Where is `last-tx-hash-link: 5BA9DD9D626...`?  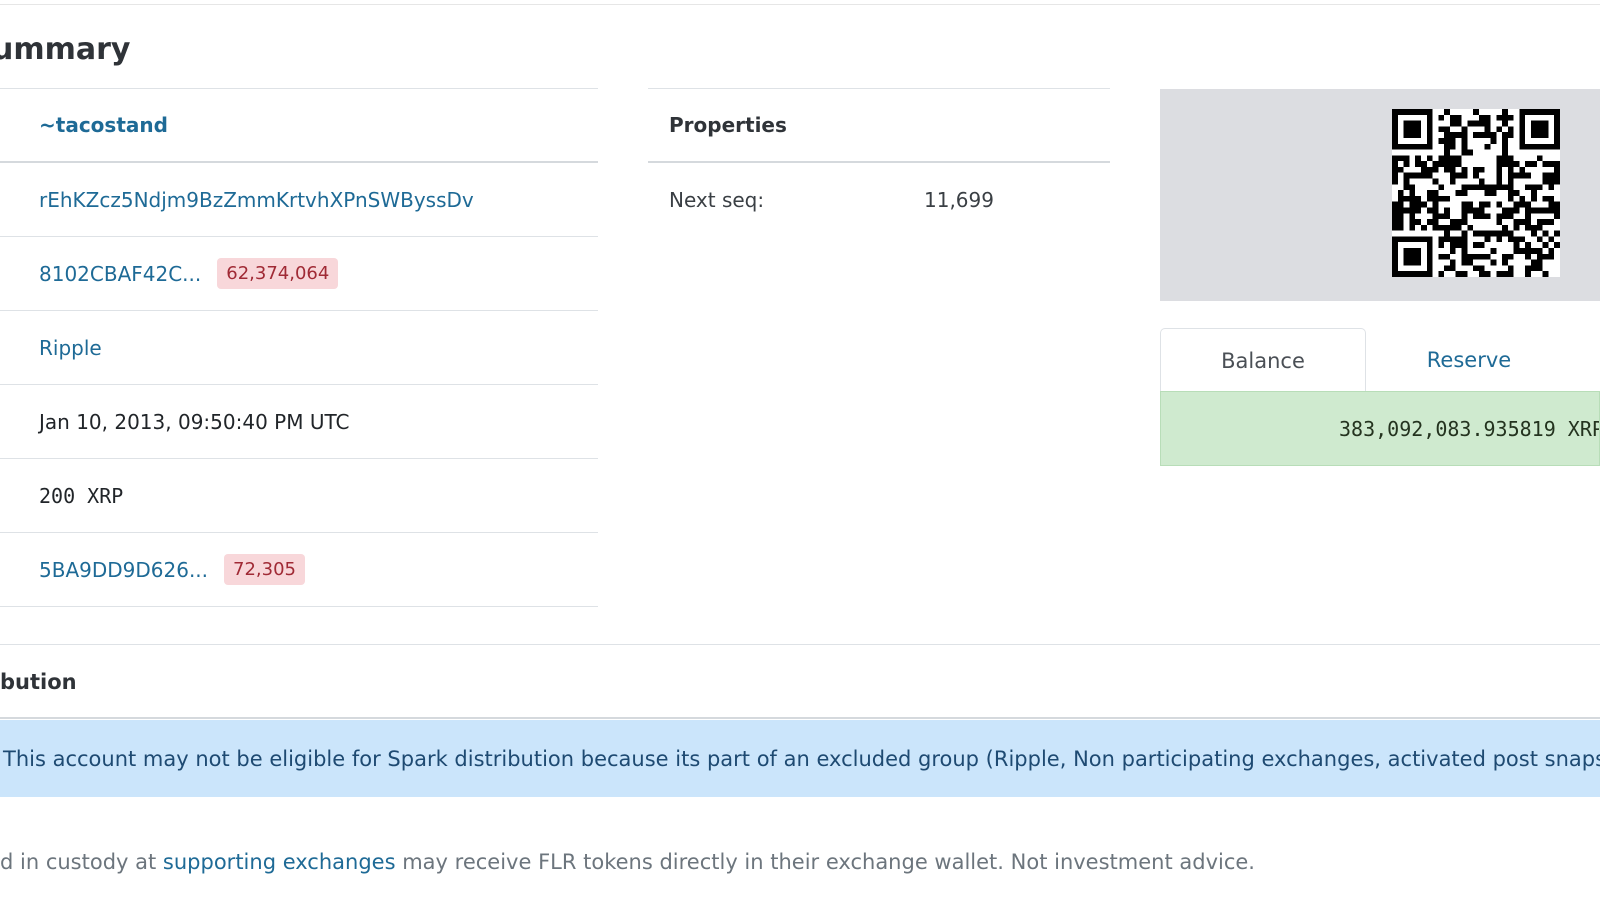
last-tx-hash-link: 5BA9DD9D626... is located at coordinates (123, 570).